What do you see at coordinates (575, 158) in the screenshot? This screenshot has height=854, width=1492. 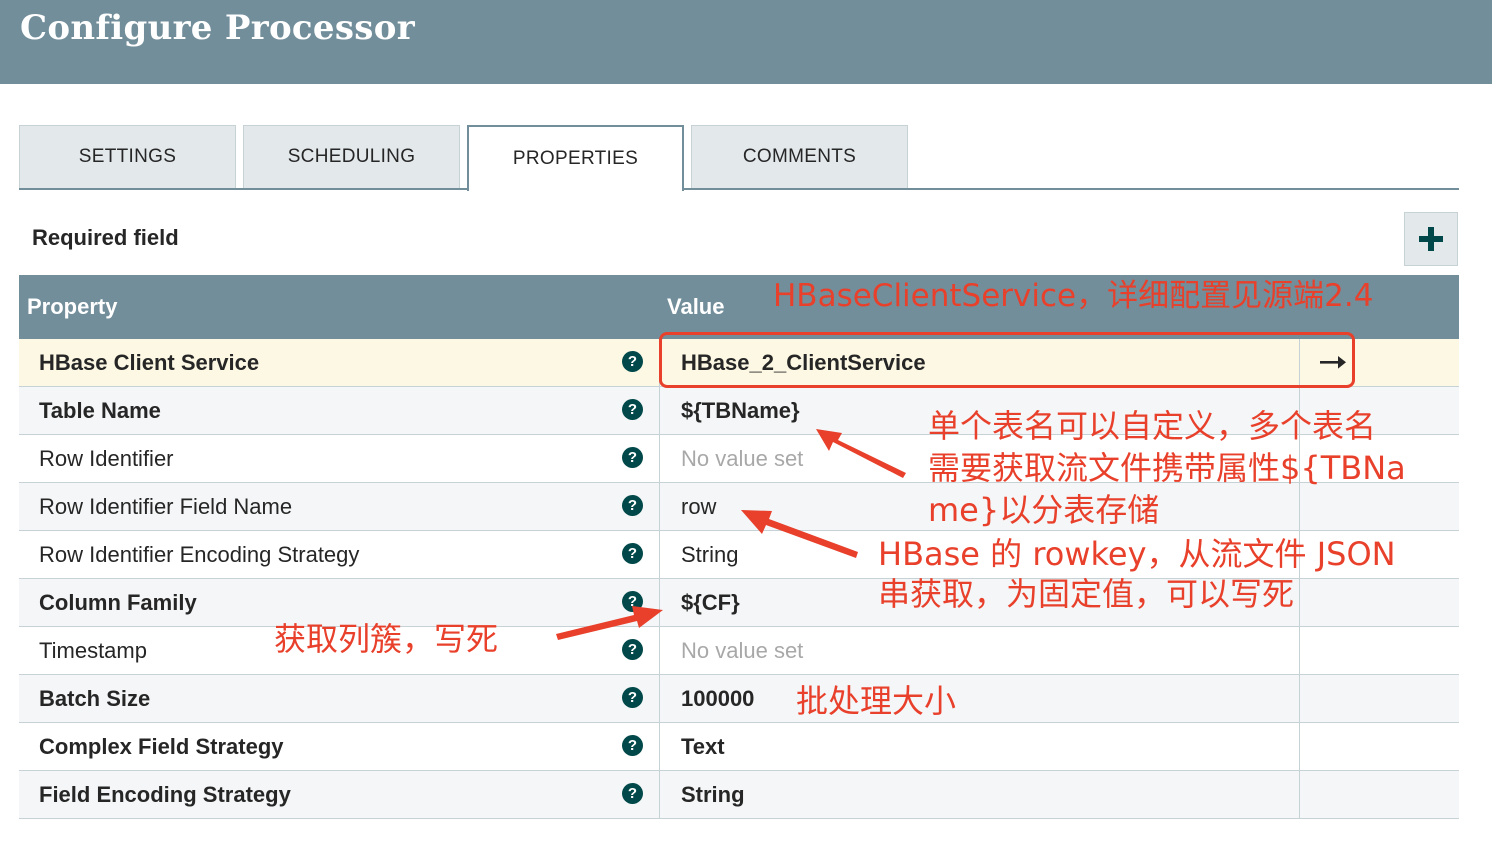 I see `tab-properties: PROPERTIES` at bounding box center [575, 158].